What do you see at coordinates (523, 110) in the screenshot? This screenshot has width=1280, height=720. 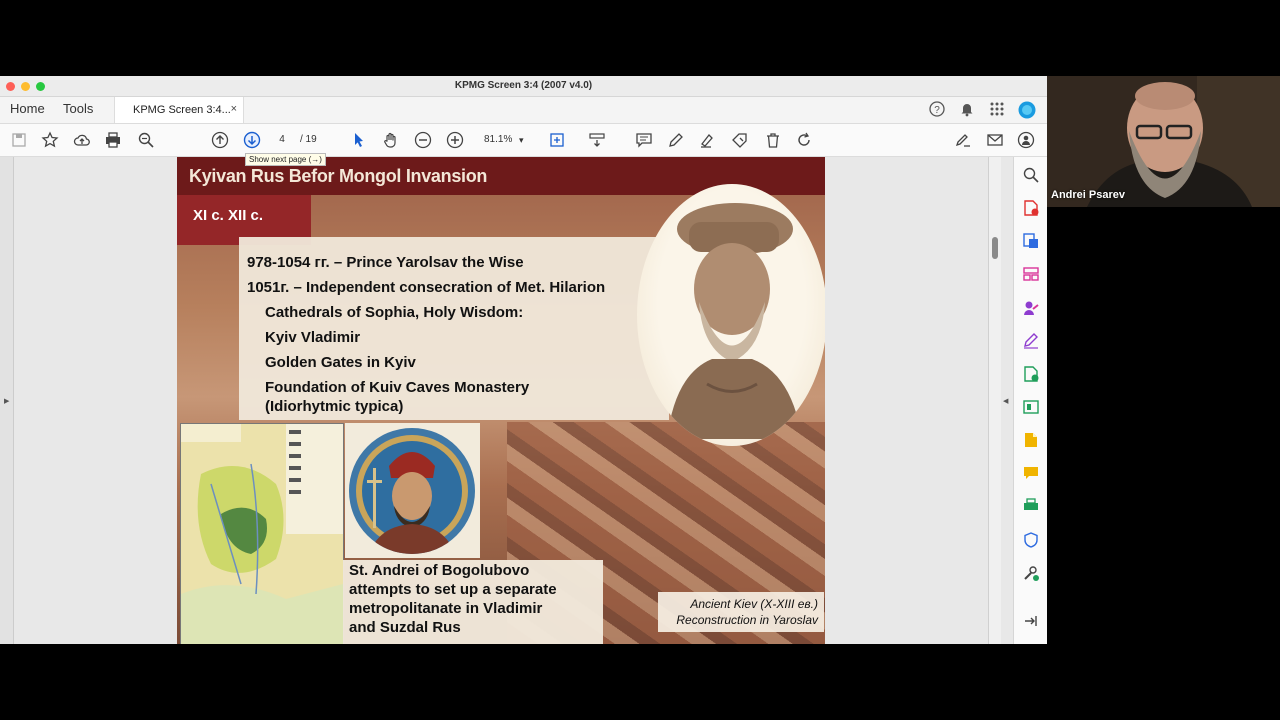 I see `tab-bar: Home Tools KPMG Screen 3:4... × ?` at bounding box center [523, 110].